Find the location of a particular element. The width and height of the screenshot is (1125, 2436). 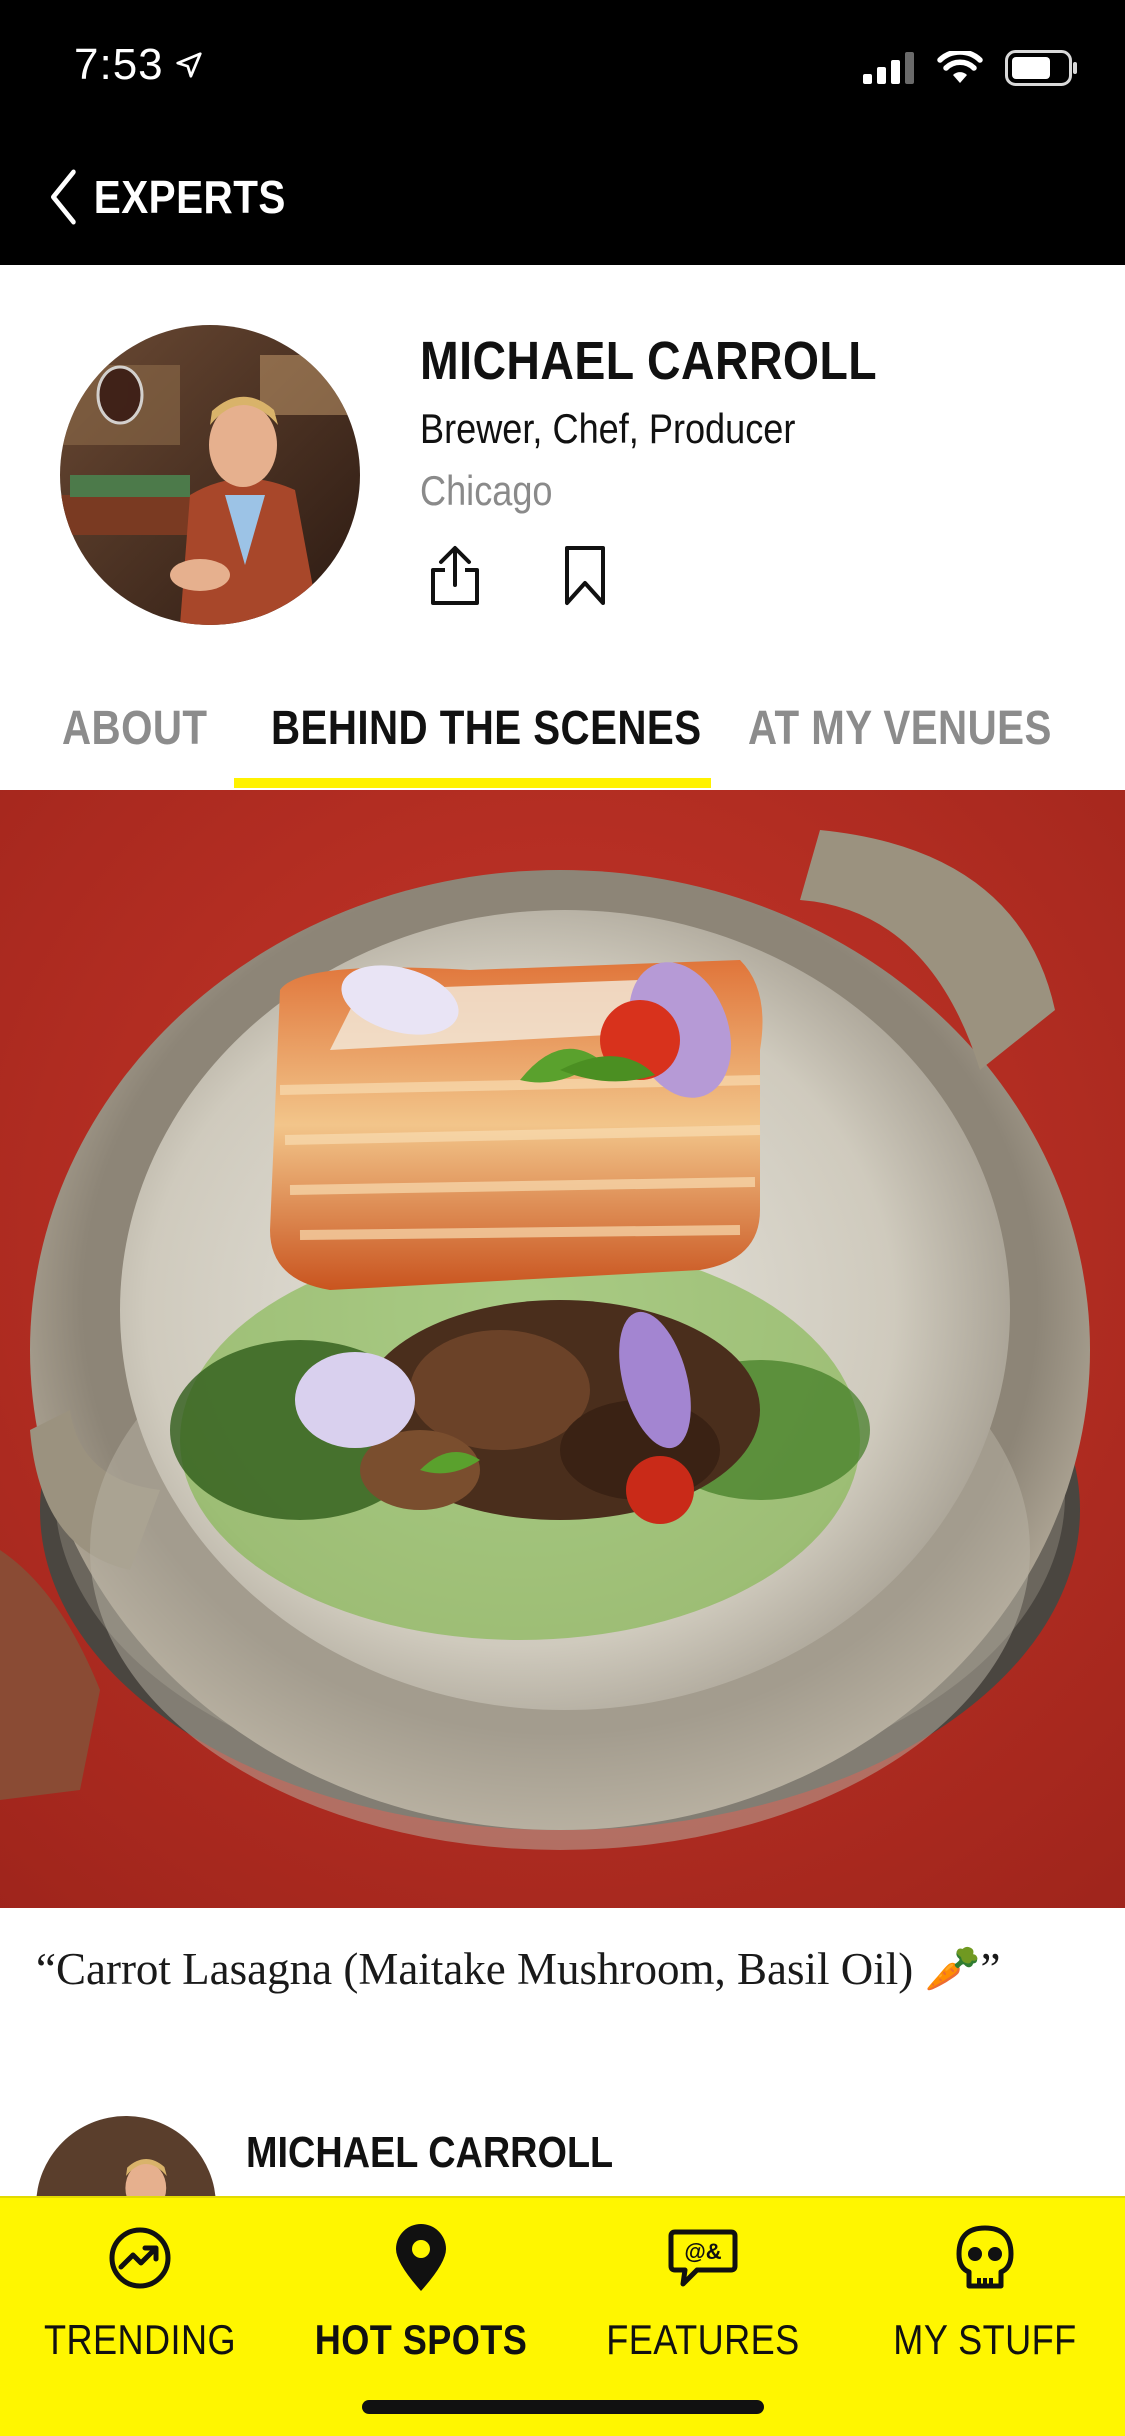

cellular-signal-icon is located at coordinates (888, 68).